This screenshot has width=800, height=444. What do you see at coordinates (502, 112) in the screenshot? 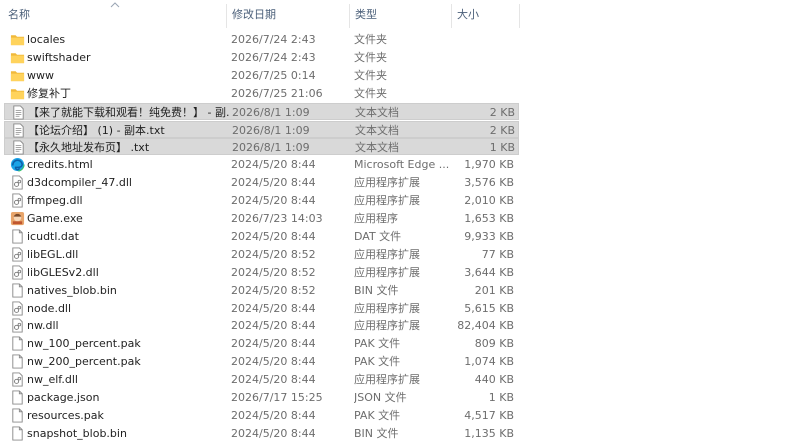
I see `file-size: 2 KB` at bounding box center [502, 112].